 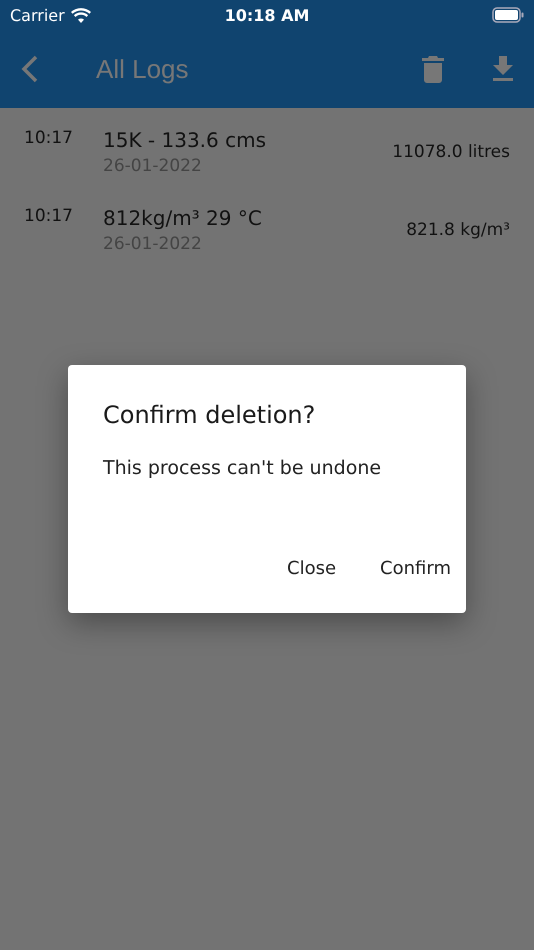 I want to click on log-value: 11078.0 litres, so click(x=451, y=152).